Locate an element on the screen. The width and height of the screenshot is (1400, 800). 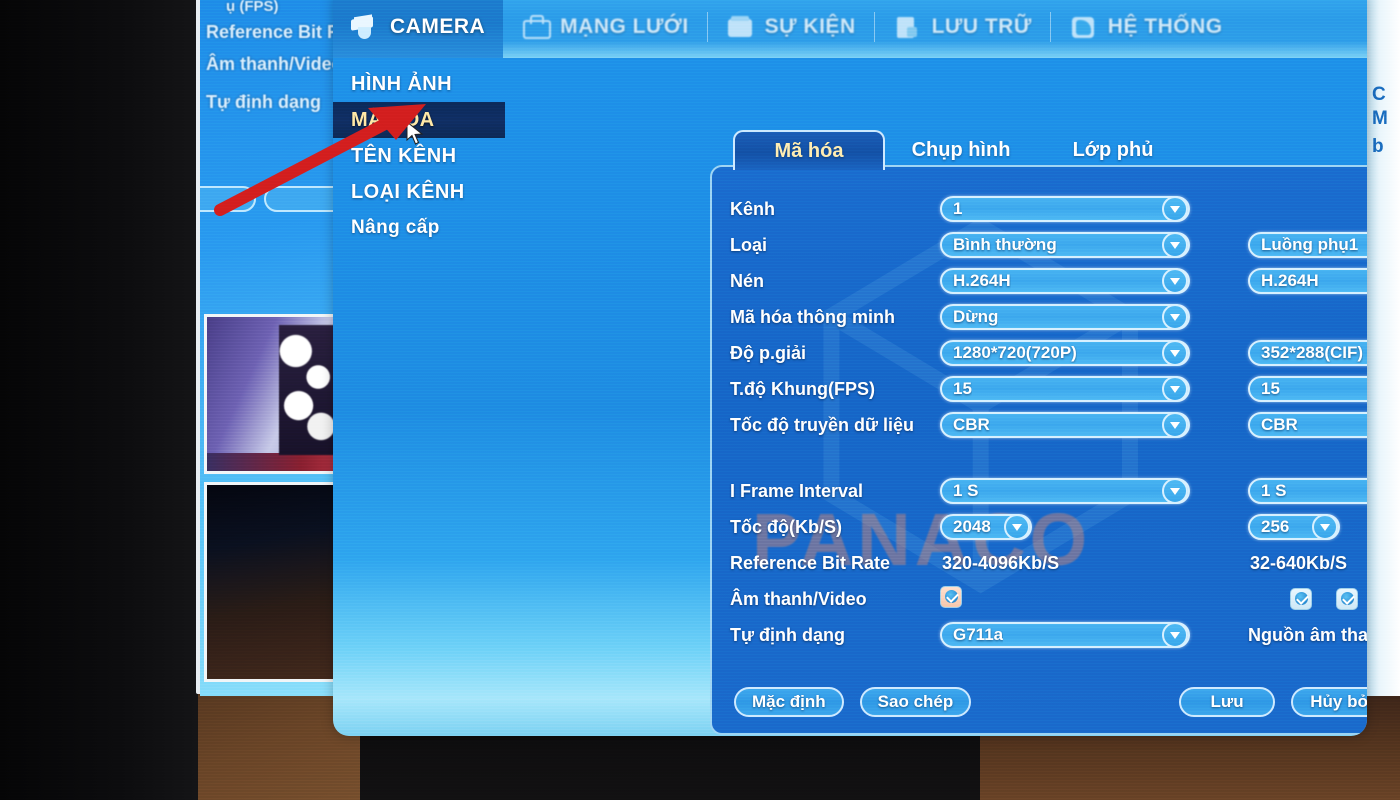
select-resolution-sub: 352*288(CIF) is located at coordinates (1307, 353).